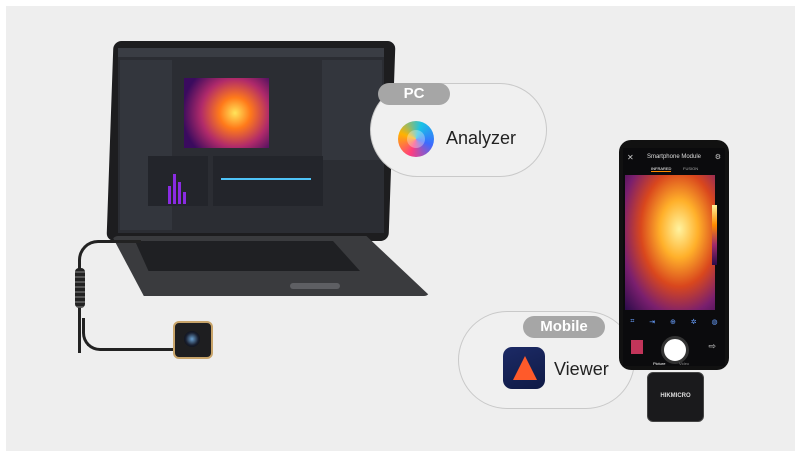  I want to click on viewer-app-icon, so click(524, 368).